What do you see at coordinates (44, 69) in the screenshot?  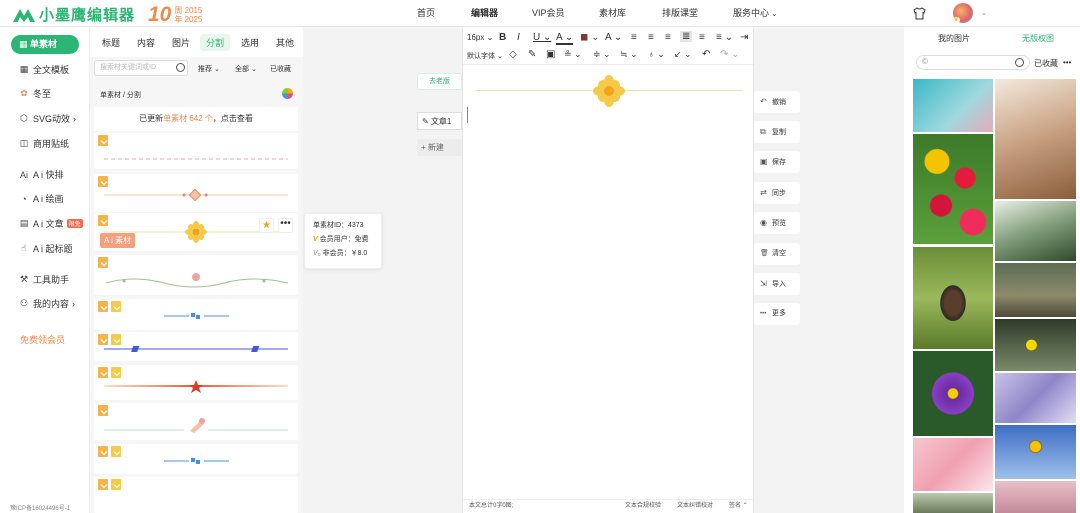 I see `sidebar-item-templates: ▦ 全文模板` at bounding box center [44, 69].